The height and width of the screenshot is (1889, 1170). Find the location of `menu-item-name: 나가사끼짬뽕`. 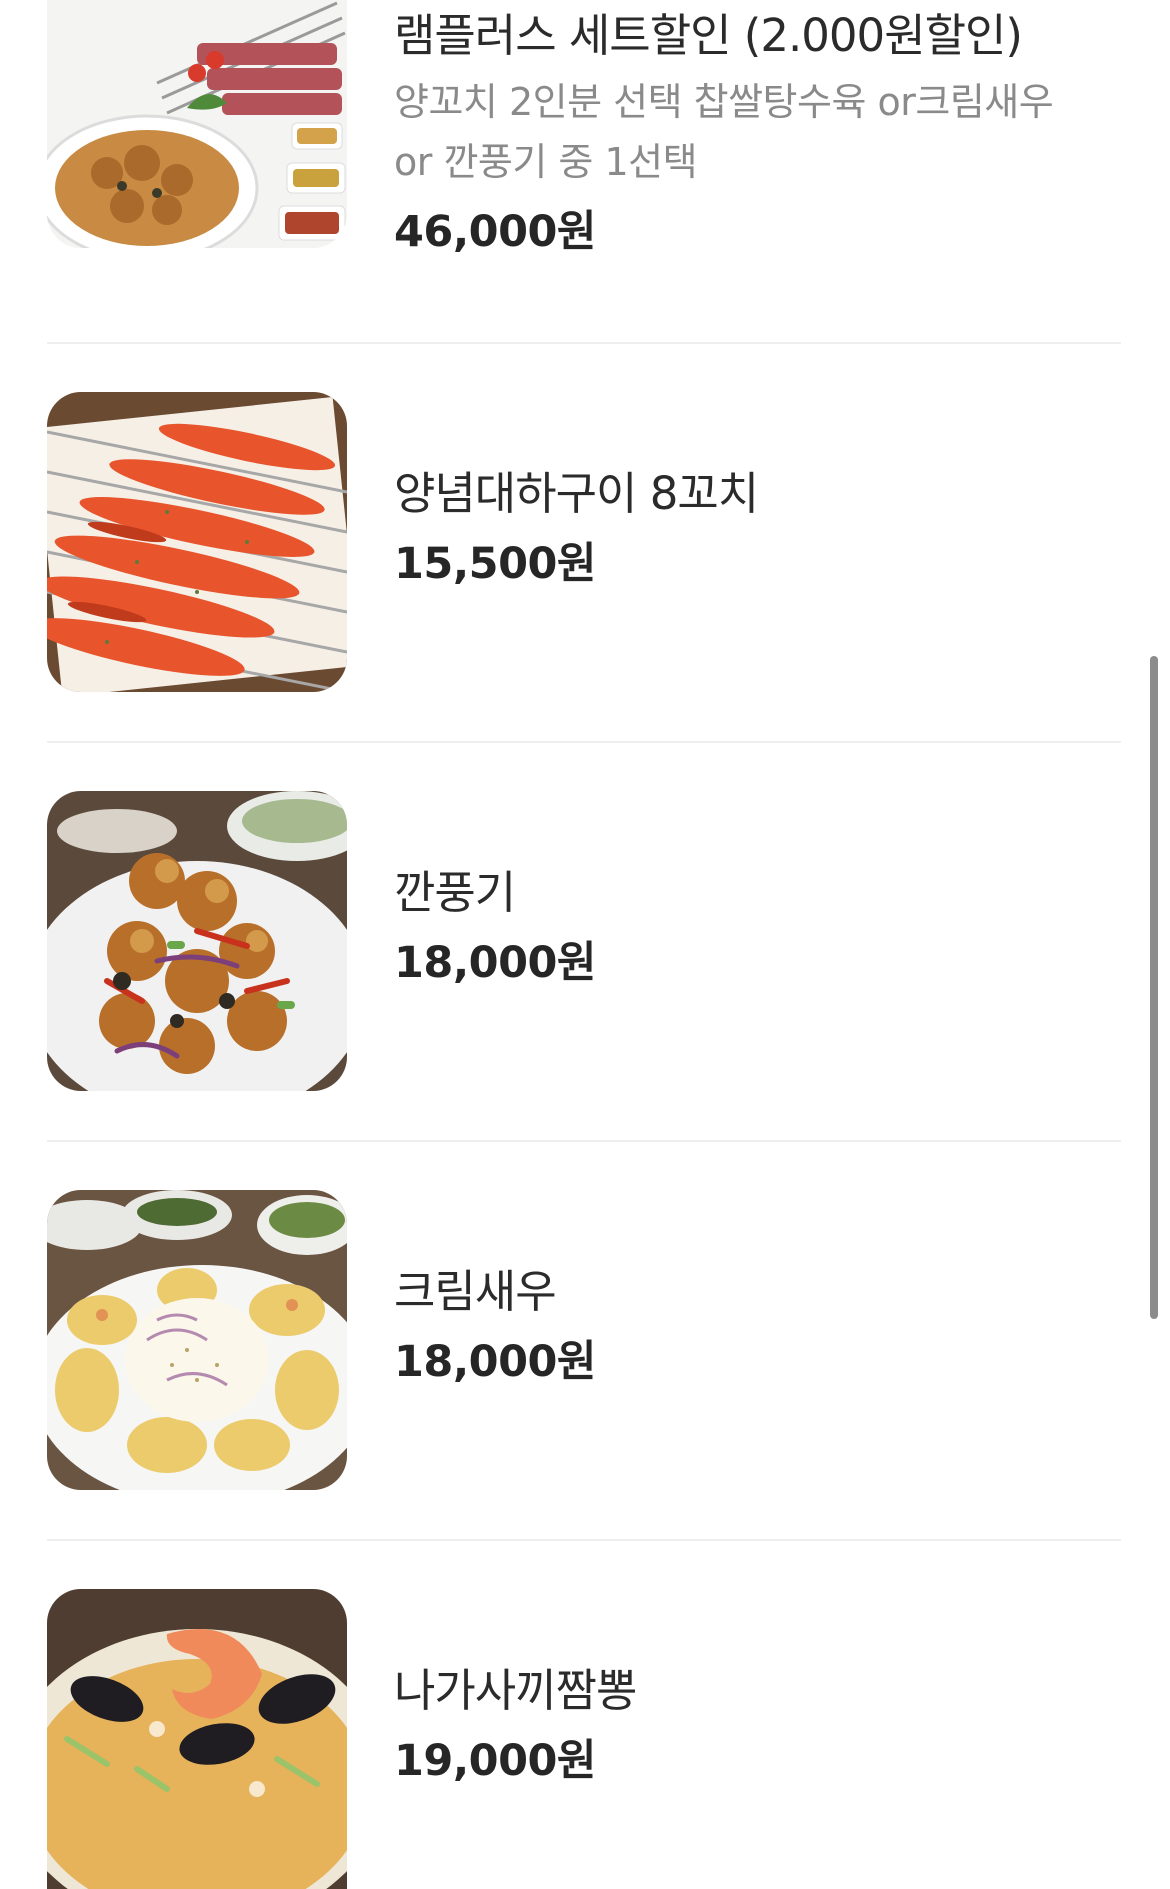

menu-item-name: 나가사끼짬뽕 is located at coordinates (754, 1691).